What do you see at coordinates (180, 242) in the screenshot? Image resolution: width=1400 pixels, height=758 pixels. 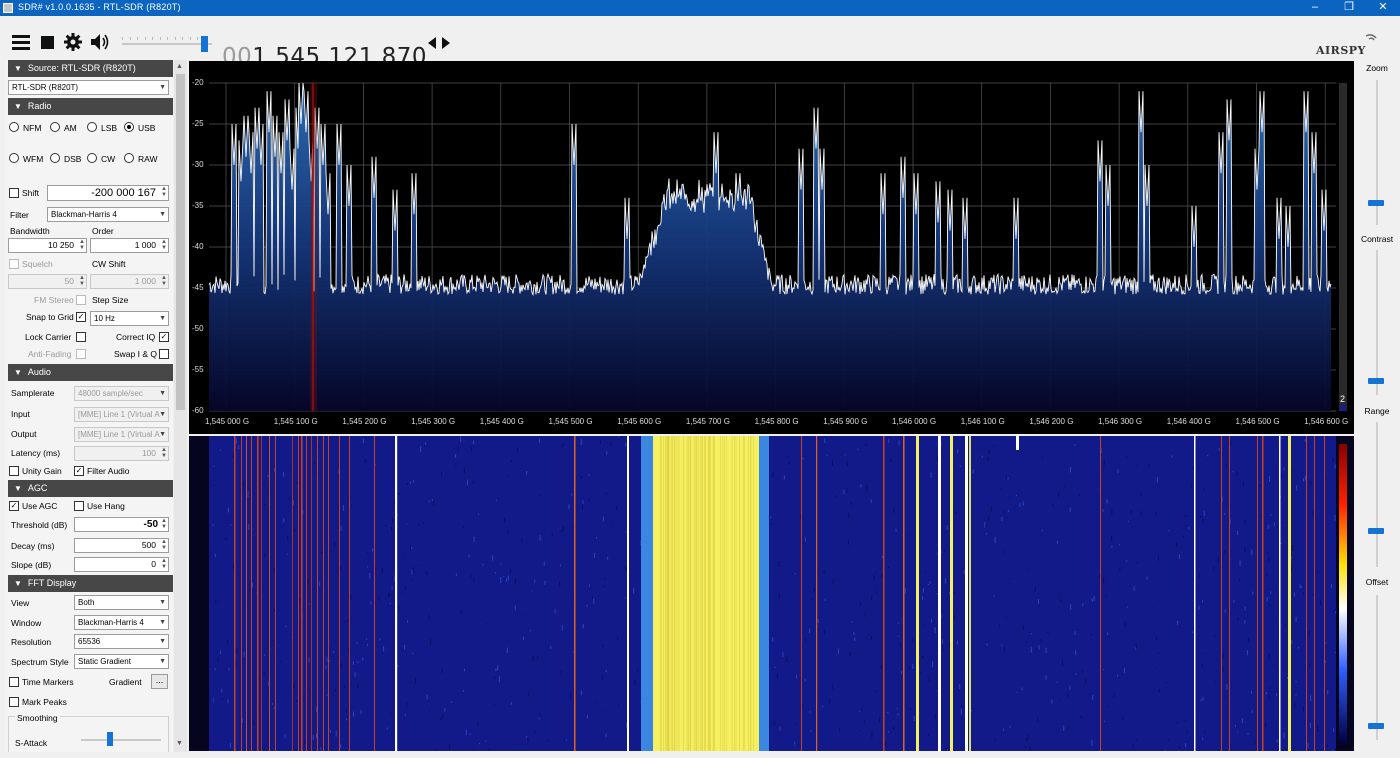 I see `scrollbar-thumb` at bounding box center [180, 242].